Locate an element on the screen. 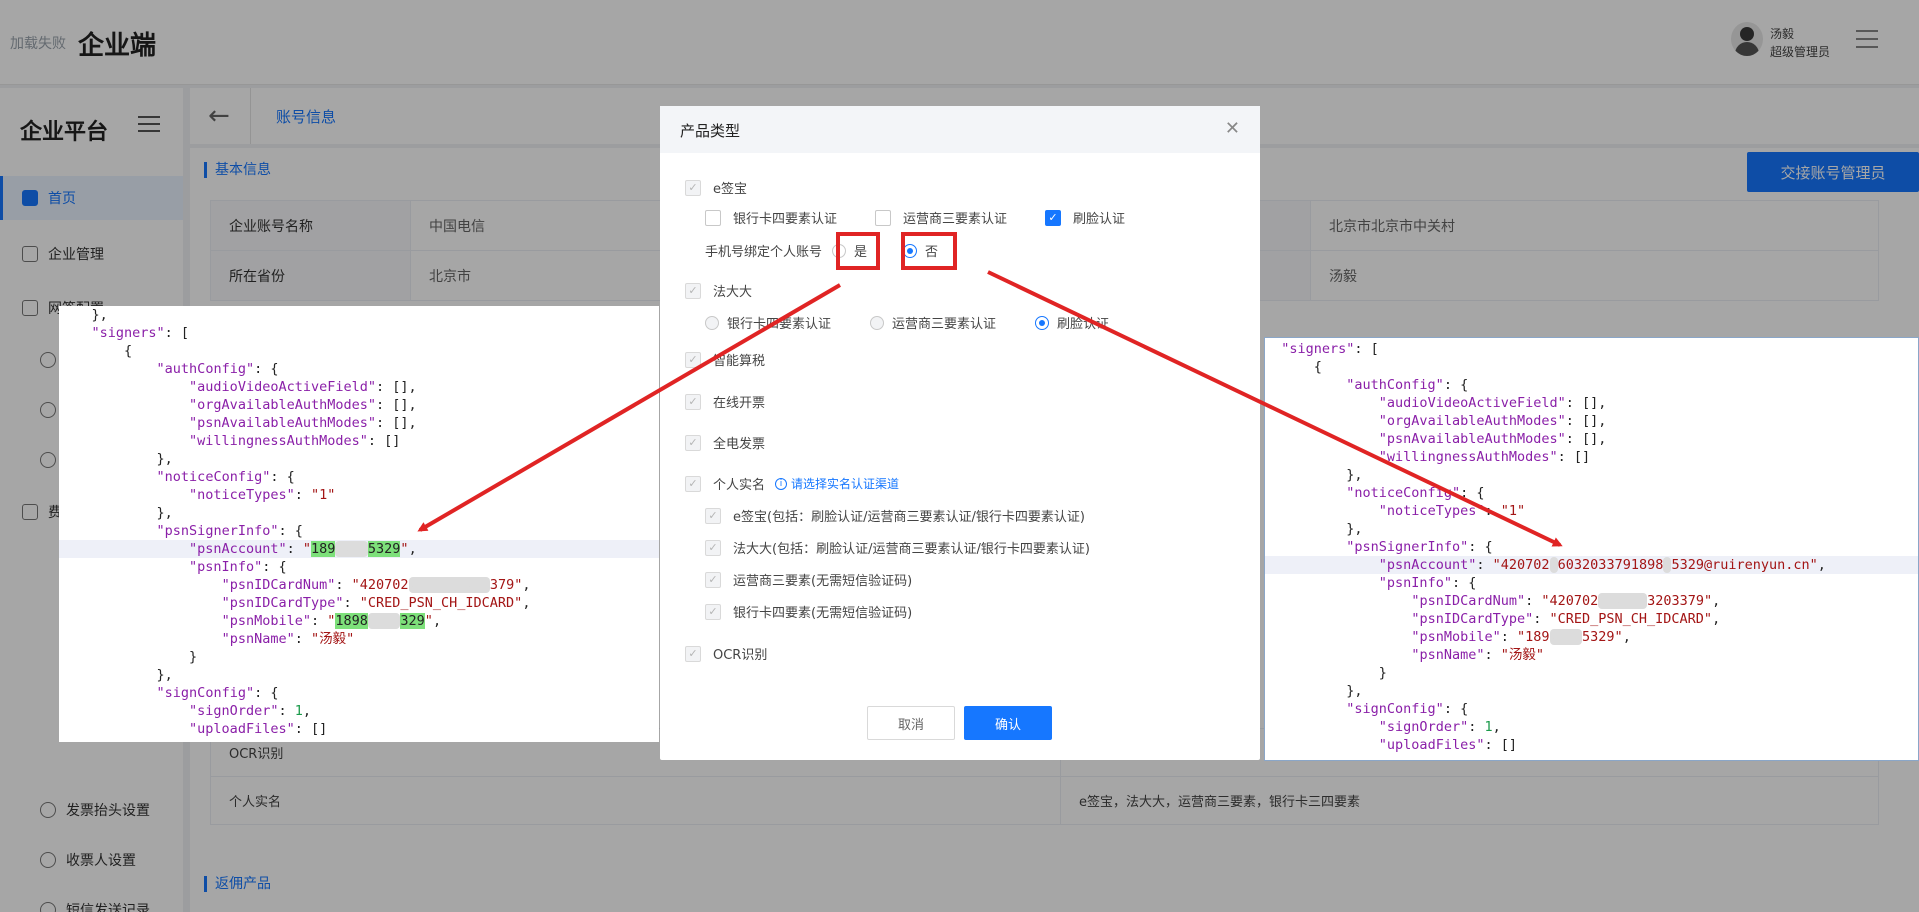 This screenshot has width=1919, height=912. fadada-option: ✓ 法大大 is located at coordinates (718, 290).